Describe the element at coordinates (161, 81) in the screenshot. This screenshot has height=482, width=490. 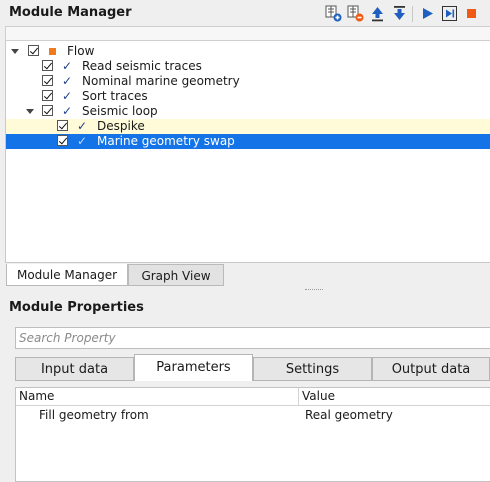
I see `tree-label: Nominal marine geometry` at that location.